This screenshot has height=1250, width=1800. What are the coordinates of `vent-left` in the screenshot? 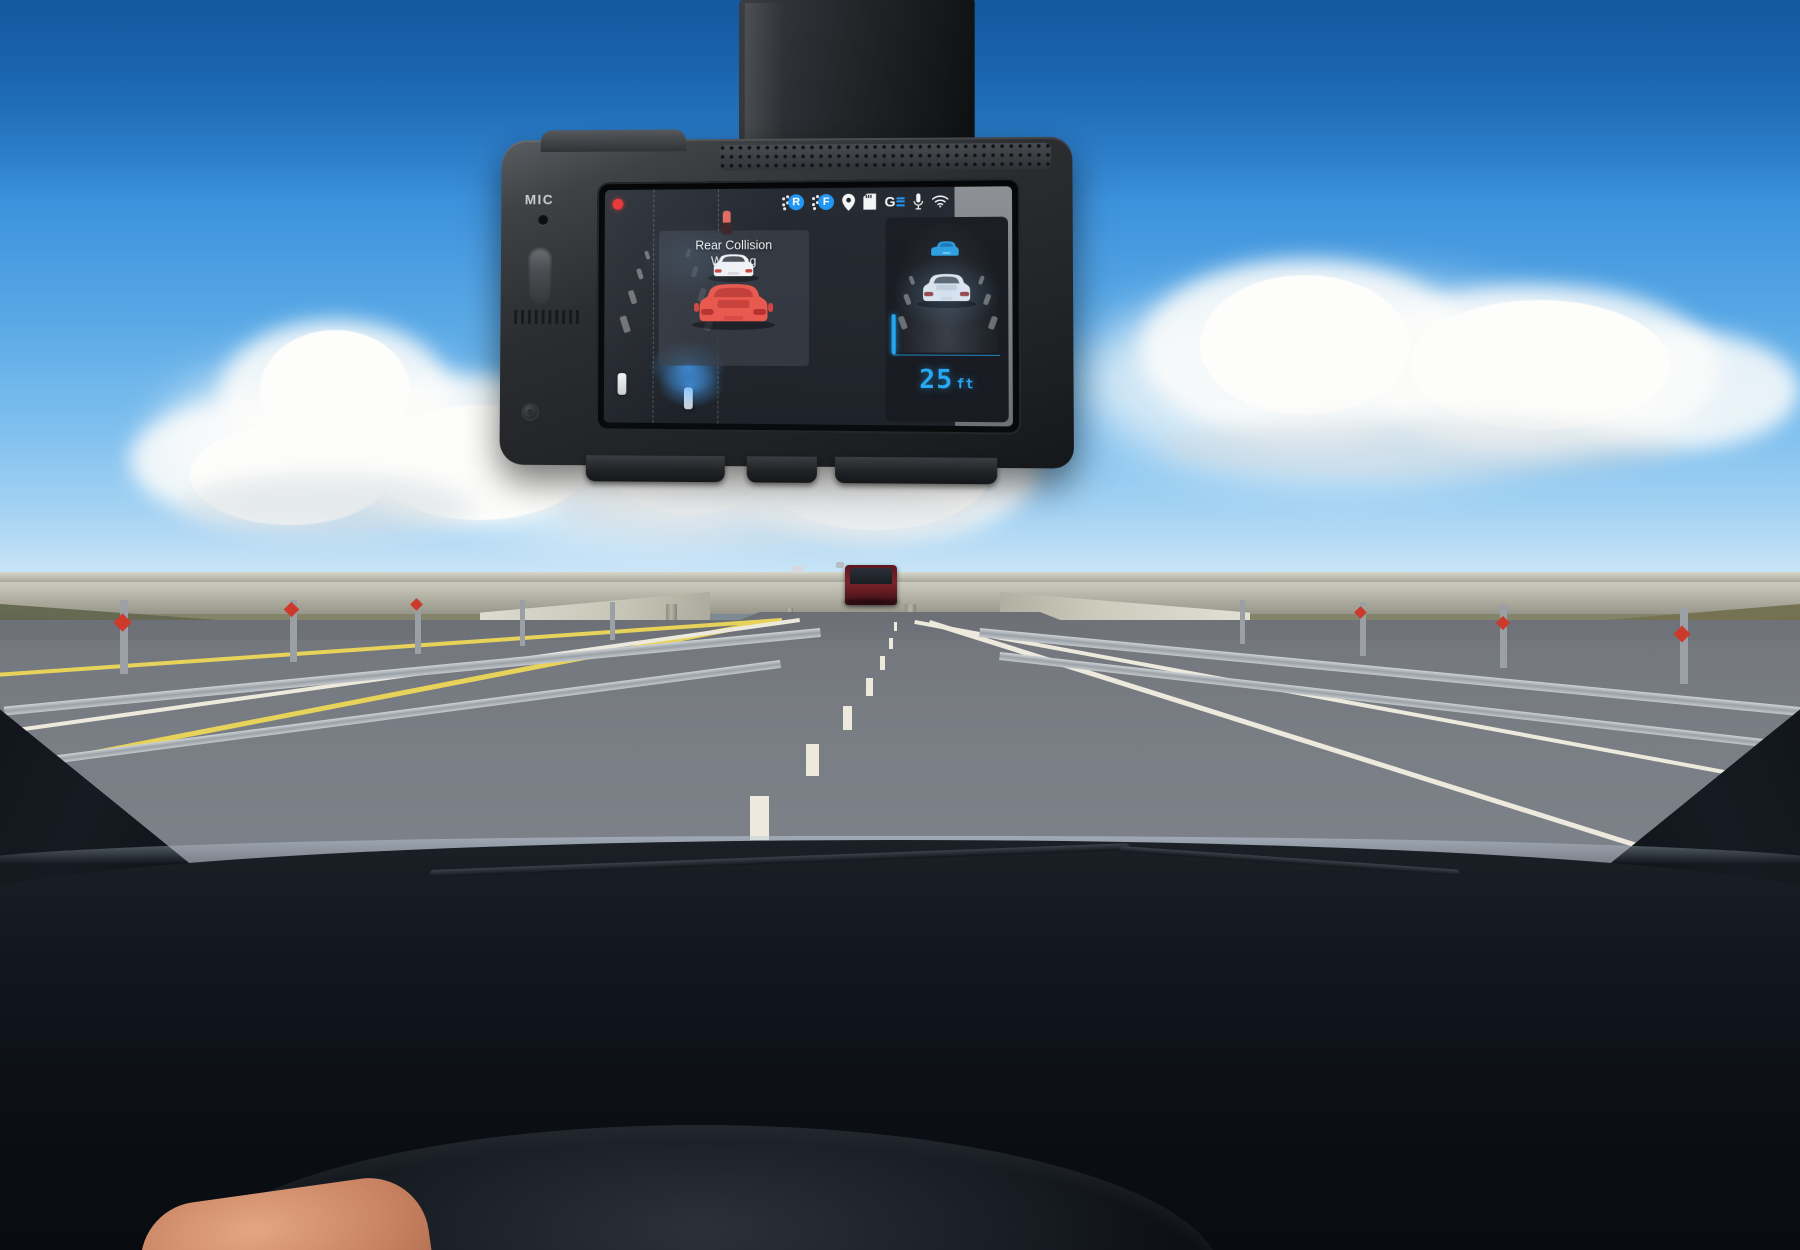 It's located at (655, 469).